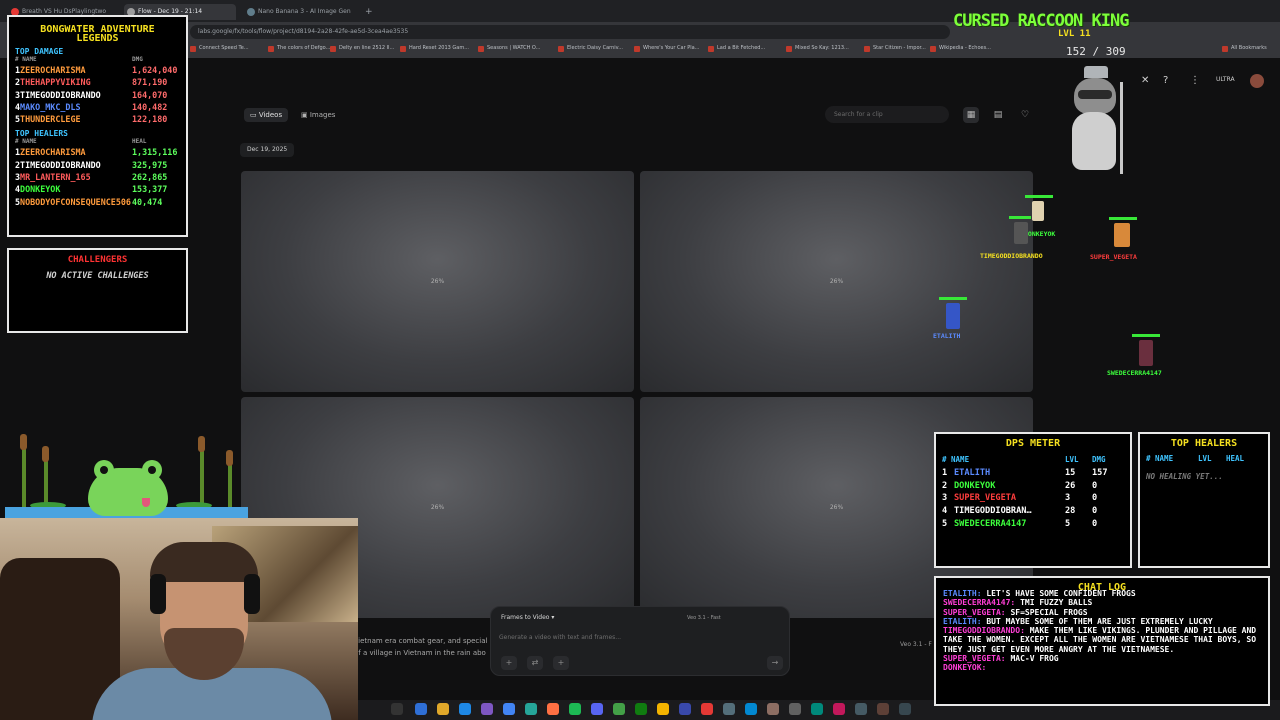  Describe the element at coordinates (97, 70) in the screenshot. I see `damage-row: 1ZEEROCHARISMA 1,624,040` at that location.